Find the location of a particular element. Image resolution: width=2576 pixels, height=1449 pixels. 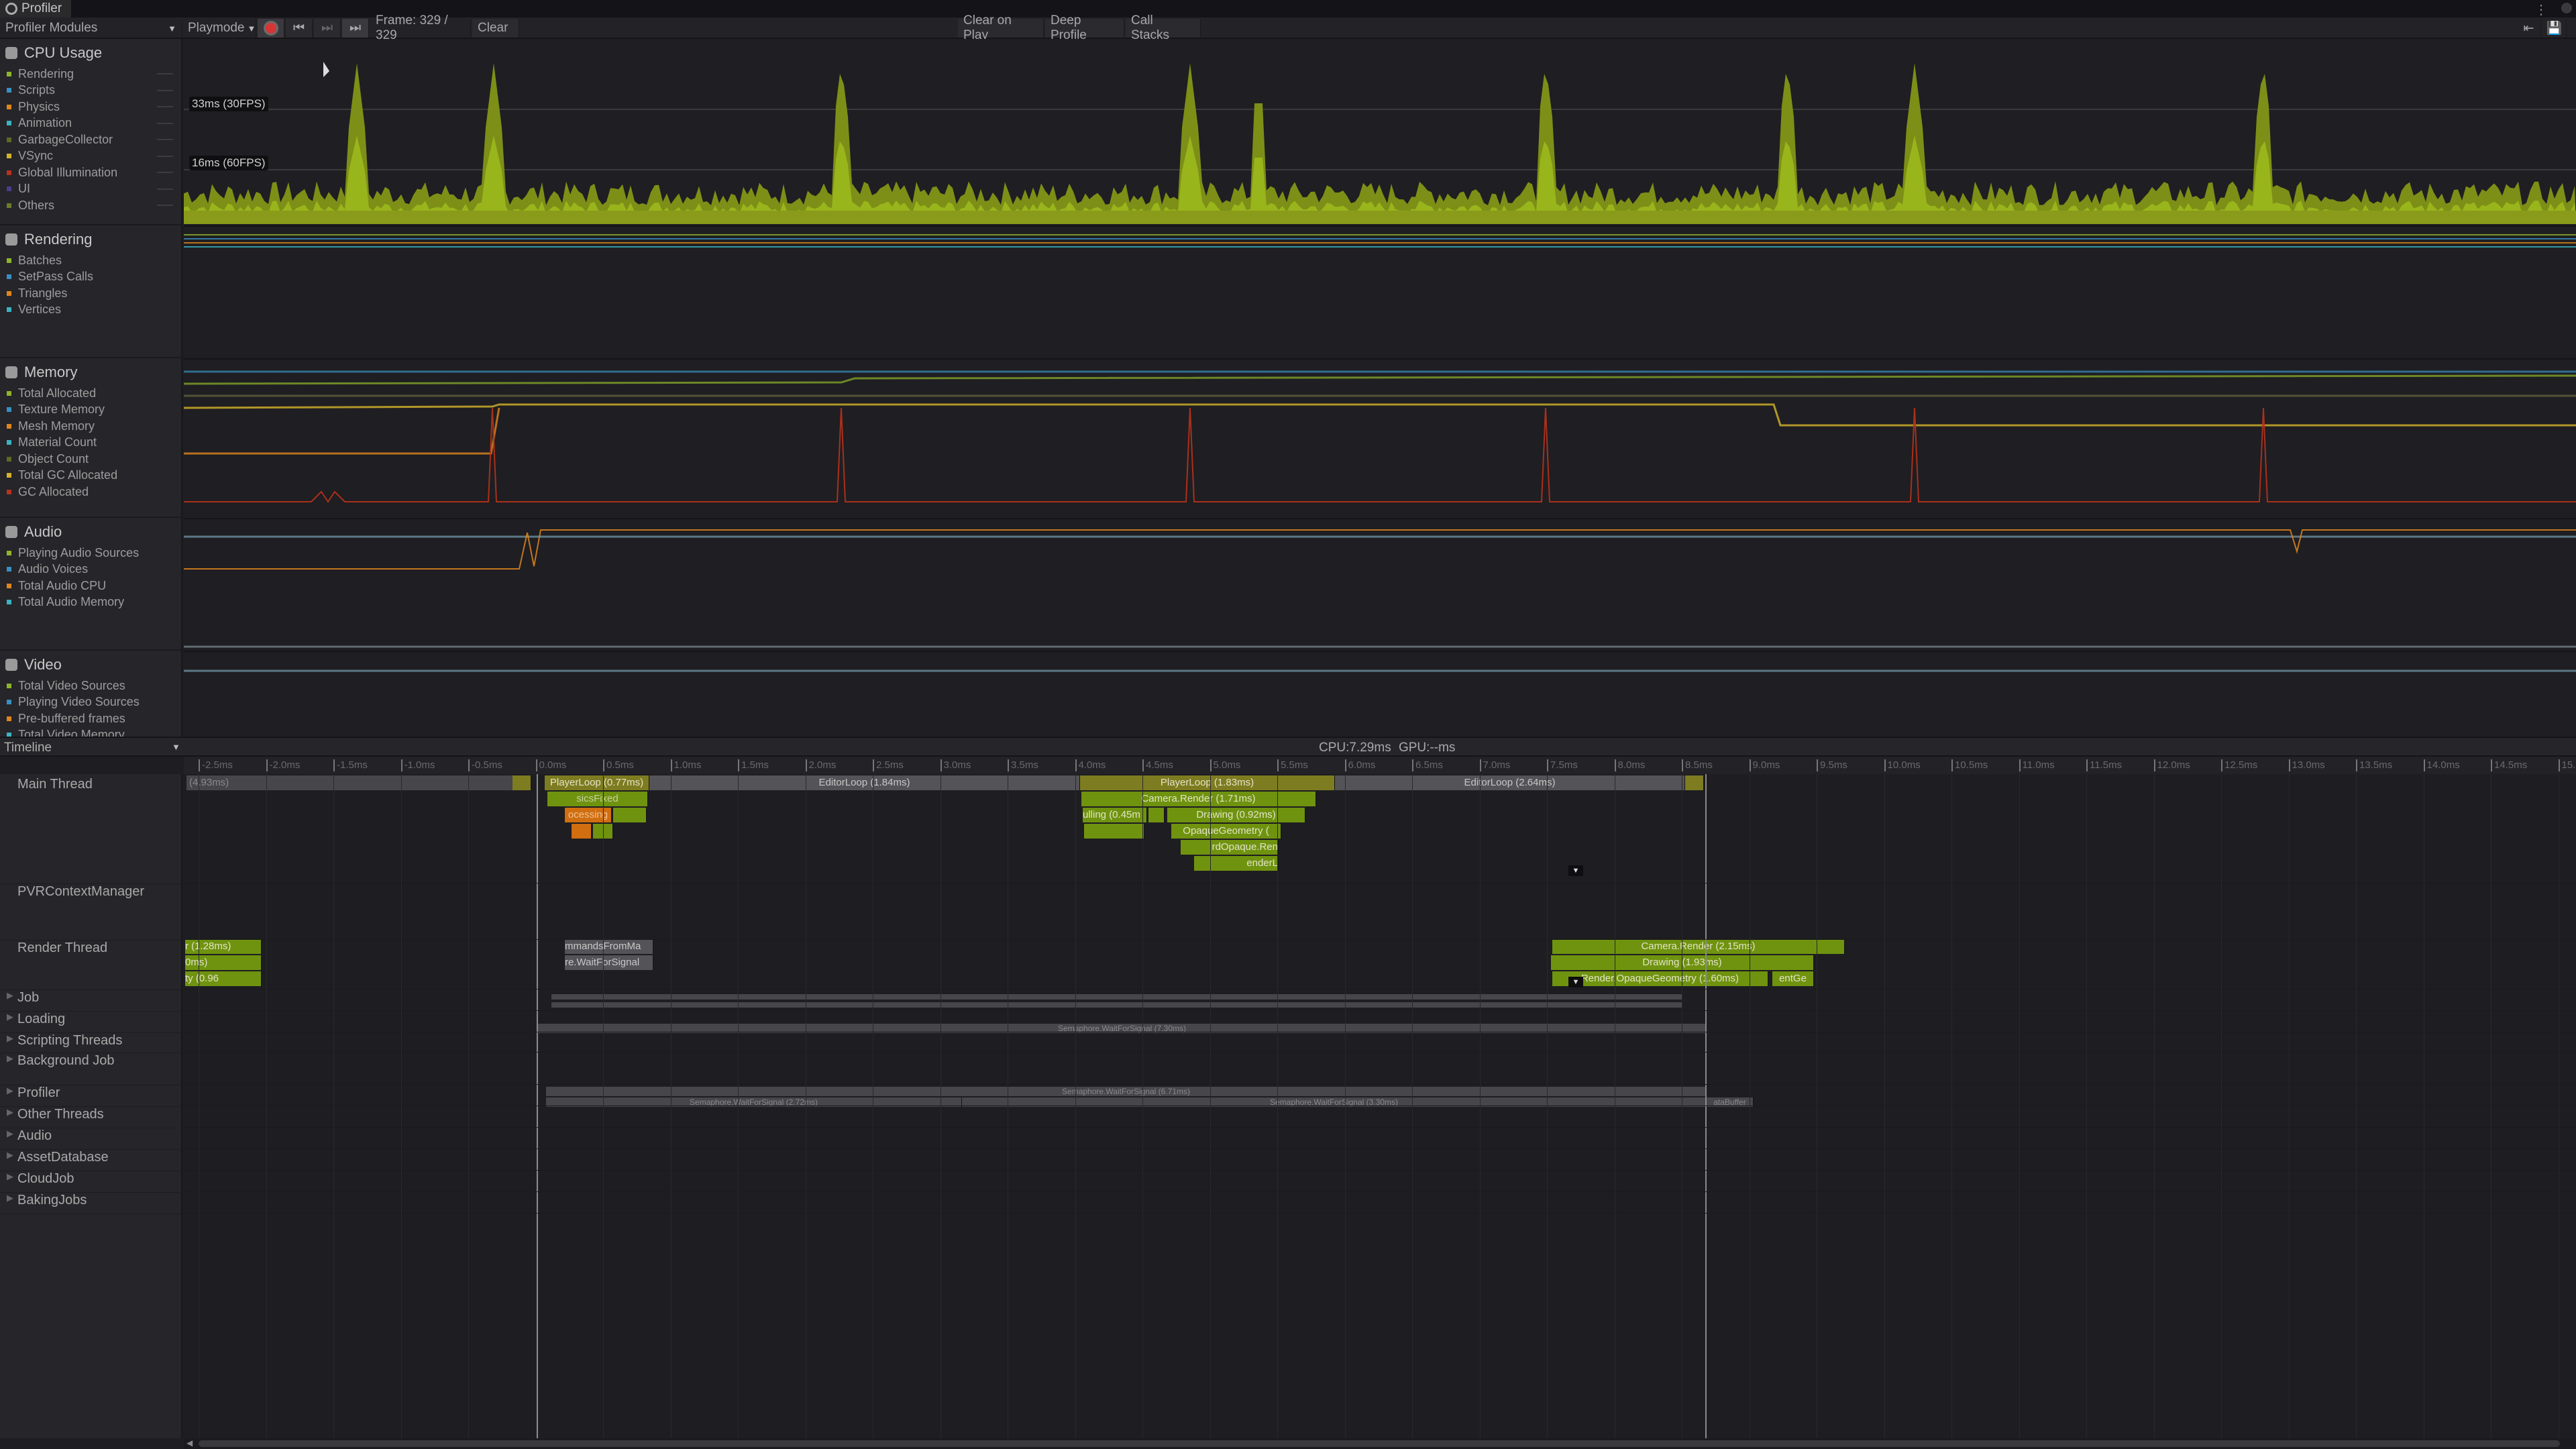

sample-wait-signal: re.WaitForSignal is located at coordinates (609, 962).